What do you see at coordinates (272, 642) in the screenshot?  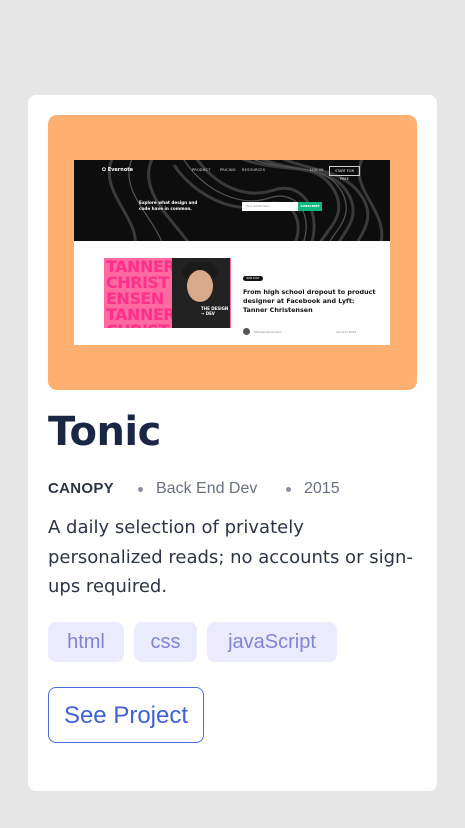 I see `tag-javascript: javaScript` at bounding box center [272, 642].